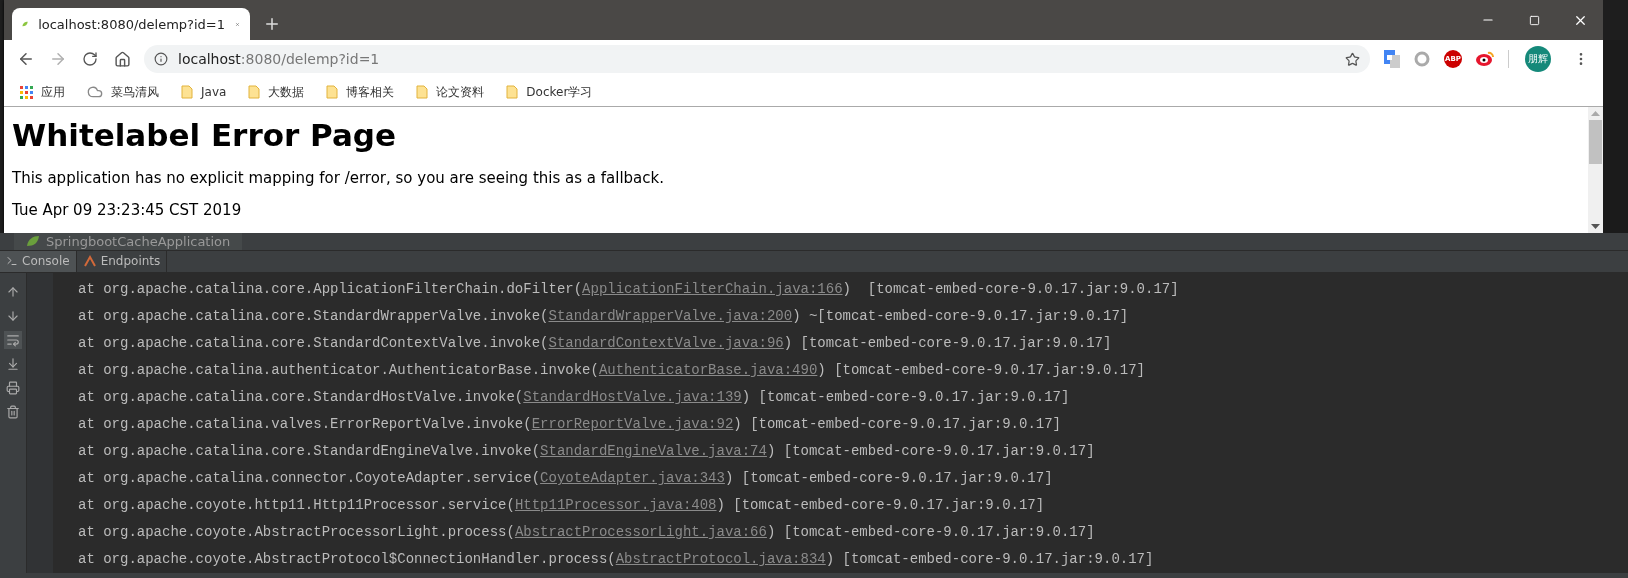  I want to click on reload-icon, so click(90, 59).